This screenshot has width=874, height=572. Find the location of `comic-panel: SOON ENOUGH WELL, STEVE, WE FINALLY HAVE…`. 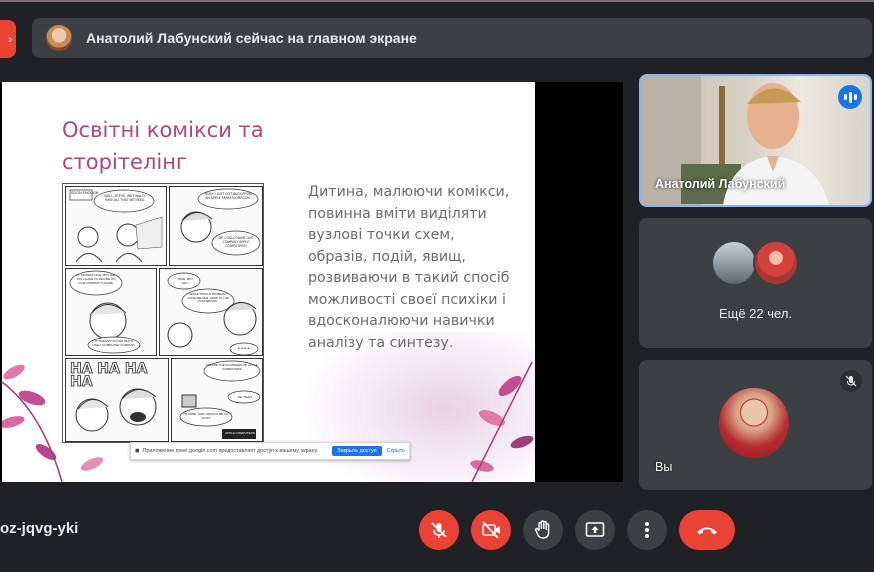

comic-panel: SOON ENOUGH WELL, STEVE, WE FINALLY HAVE… is located at coordinates (116, 226).